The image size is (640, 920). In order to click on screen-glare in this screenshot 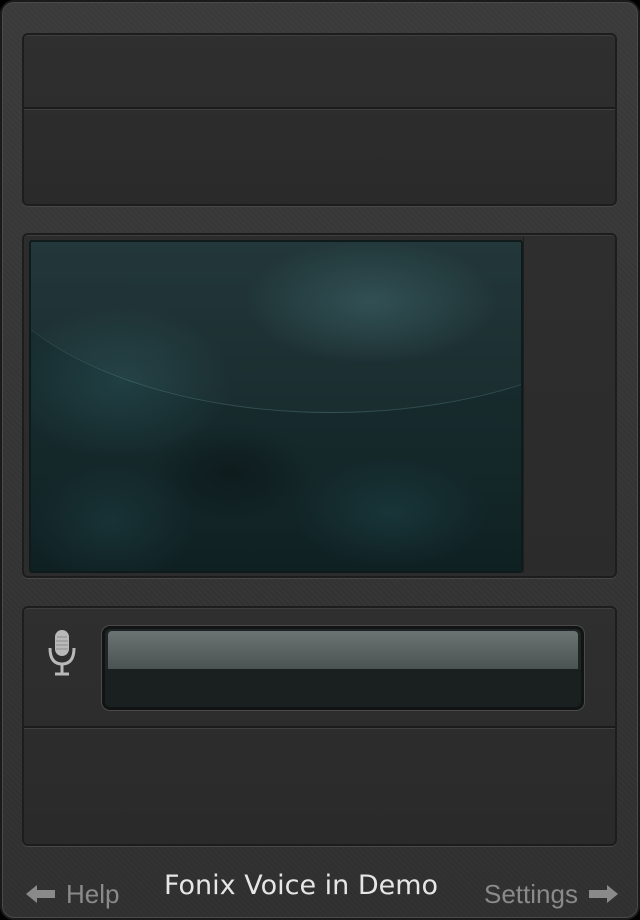, I will do `click(276, 327)`.